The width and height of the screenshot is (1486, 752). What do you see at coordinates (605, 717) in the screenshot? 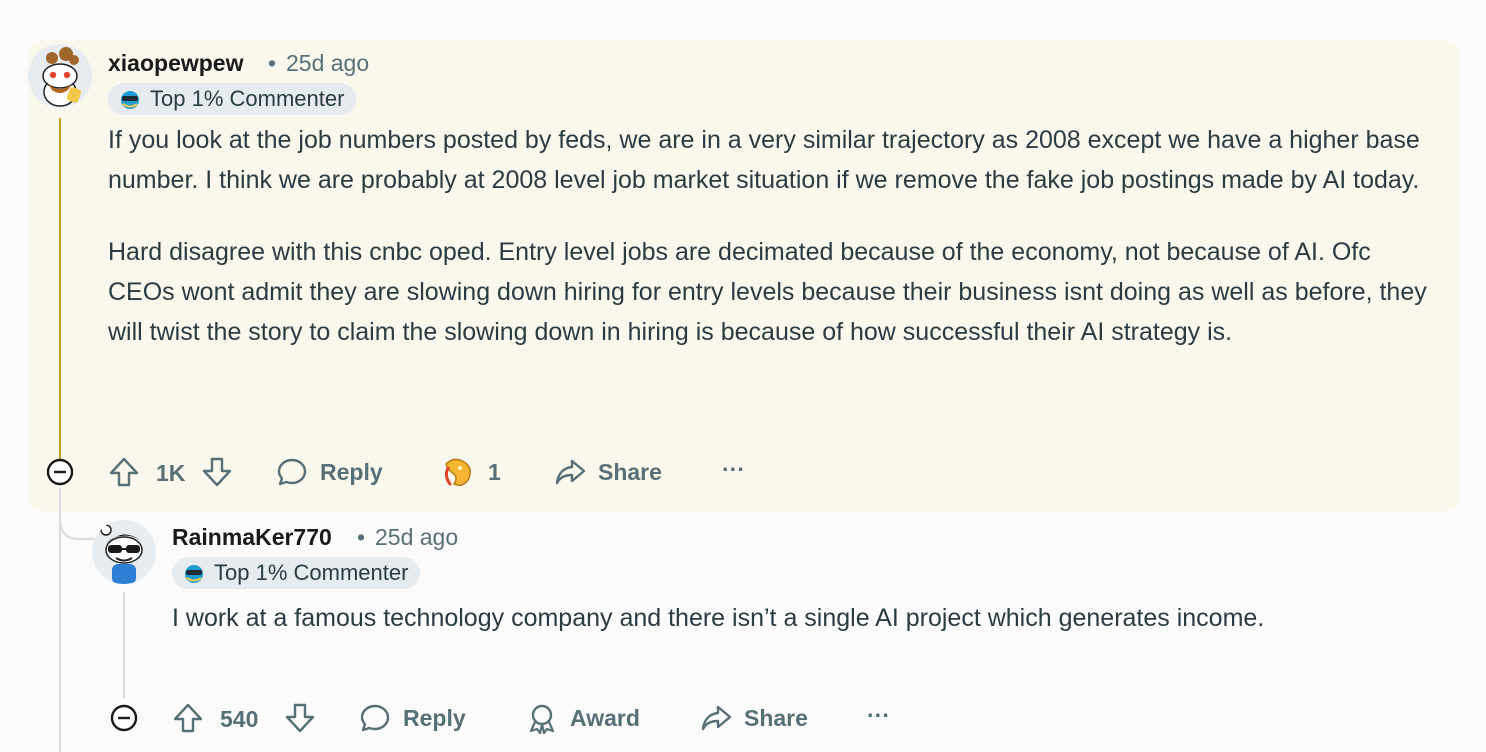
I see `award-label: Award` at bounding box center [605, 717].